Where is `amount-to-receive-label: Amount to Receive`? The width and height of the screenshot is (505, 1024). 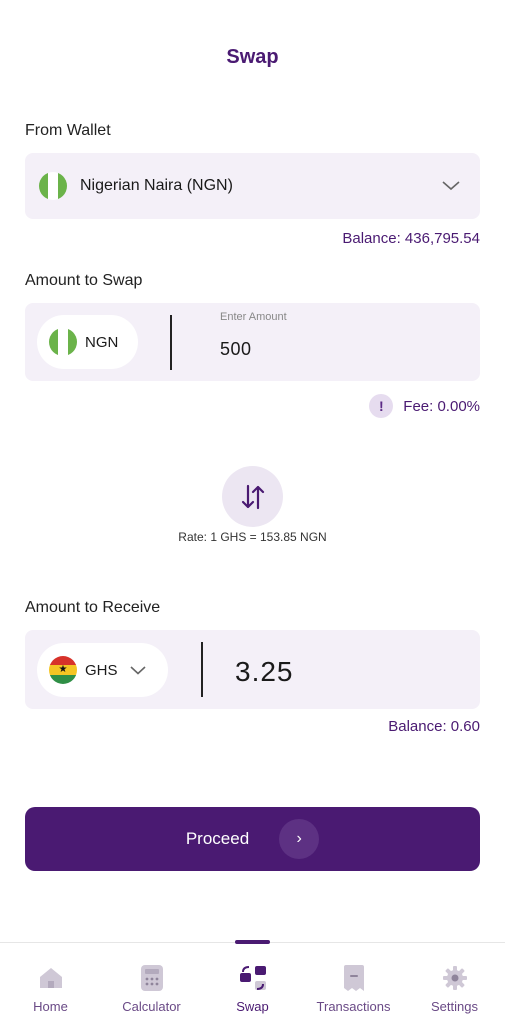
amount-to-receive-label: Amount to Receive is located at coordinates (93, 607).